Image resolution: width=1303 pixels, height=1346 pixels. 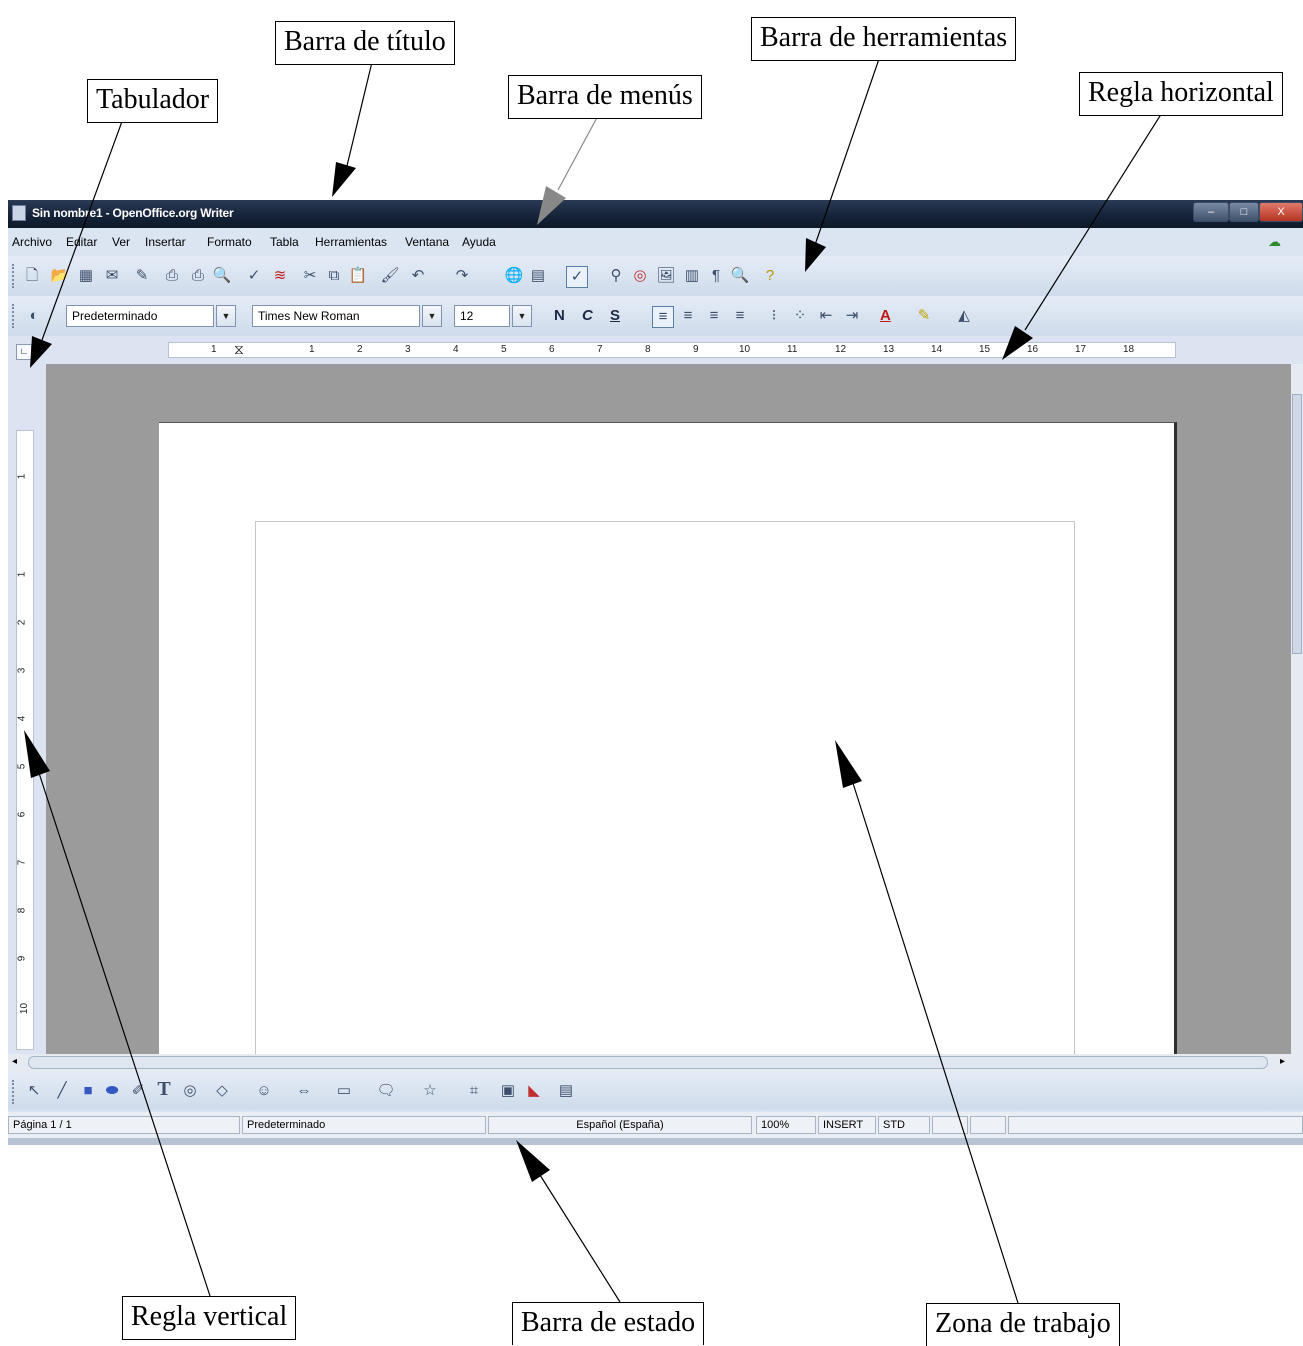 I want to click on paragraph-style-select: Predeterminado, so click(x=140, y=316).